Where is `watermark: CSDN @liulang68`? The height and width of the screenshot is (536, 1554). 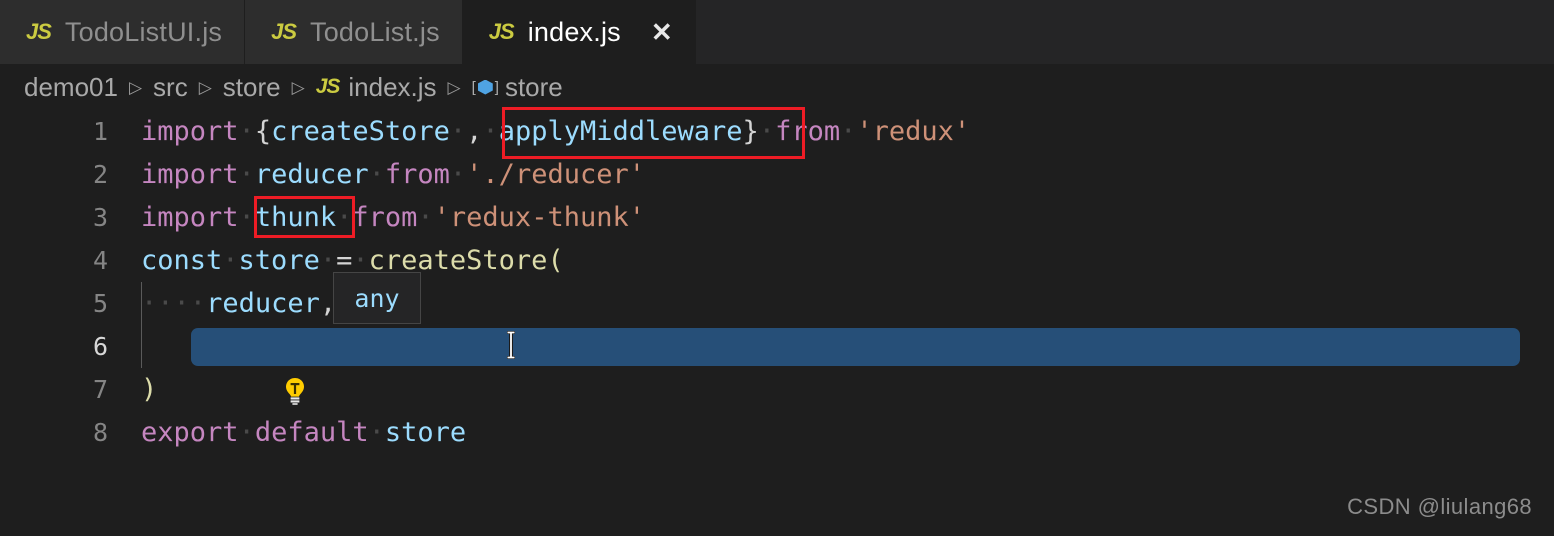
watermark: CSDN @liulang68 is located at coordinates (1439, 506).